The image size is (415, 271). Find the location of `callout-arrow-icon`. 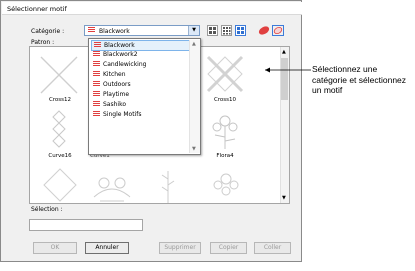

callout-arrow-icon is located at coordinates (288, 70).